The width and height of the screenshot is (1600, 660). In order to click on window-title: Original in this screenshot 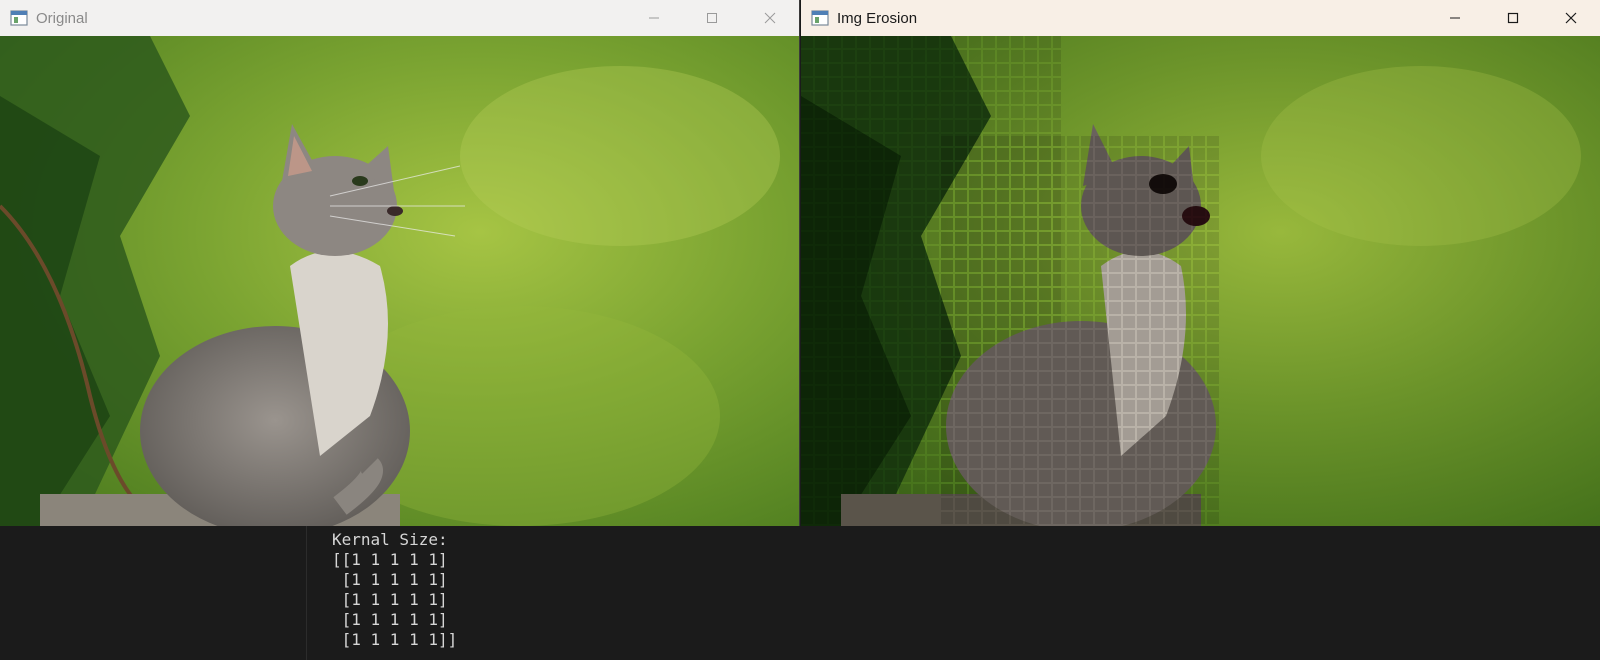, I will do `click(62, 18)`.